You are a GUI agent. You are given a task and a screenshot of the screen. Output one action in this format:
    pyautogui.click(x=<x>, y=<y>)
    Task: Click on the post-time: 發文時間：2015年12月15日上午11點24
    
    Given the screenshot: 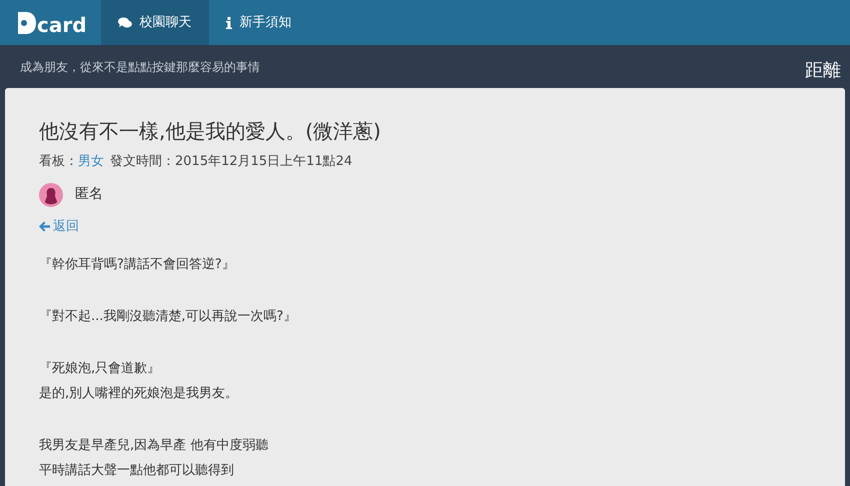 What is the action you would take?
    pyautogui.click(x=231, y=162)
    